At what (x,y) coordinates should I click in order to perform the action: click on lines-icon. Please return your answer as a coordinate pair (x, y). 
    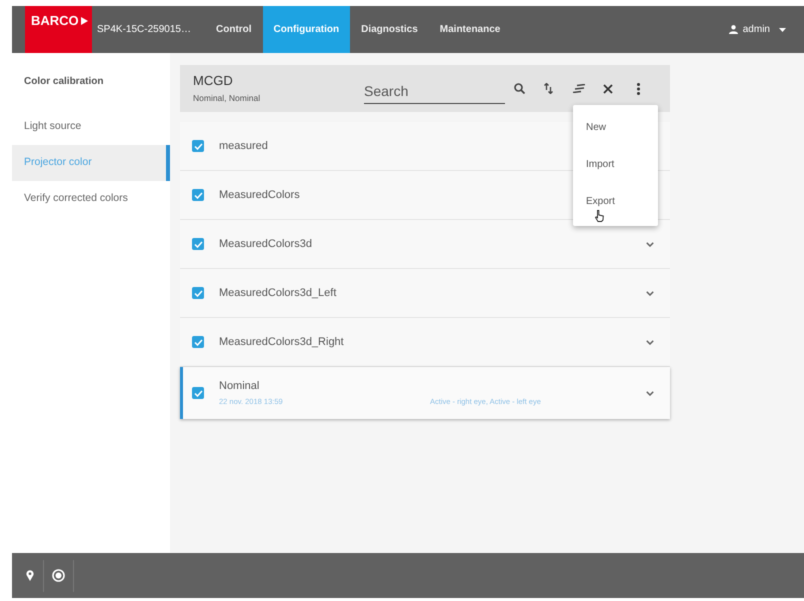
    Looking at the image, I should click on (579, 88).